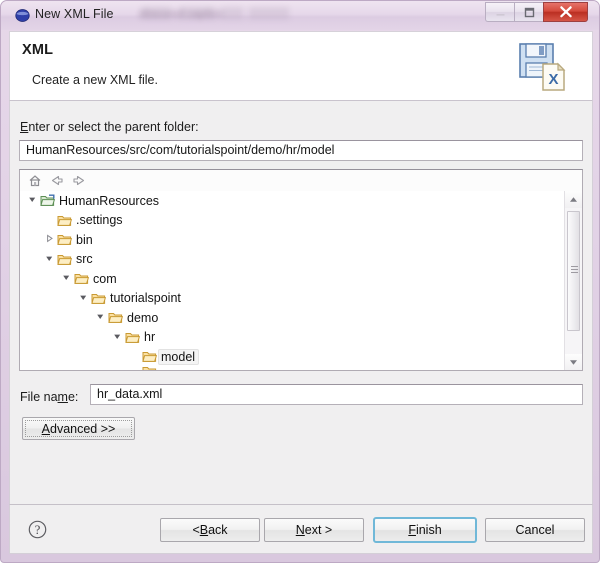 The width and height of the screenshot is (600, 563). Describe the element at coordinates (218, 530) in the screenshot. I see `back-button-label: ack` at that location.